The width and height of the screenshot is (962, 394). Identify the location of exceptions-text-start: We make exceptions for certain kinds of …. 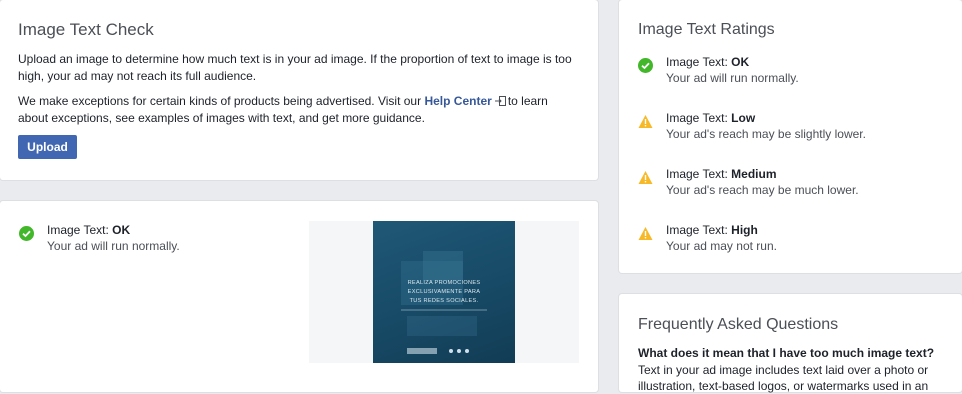
(220, 101).